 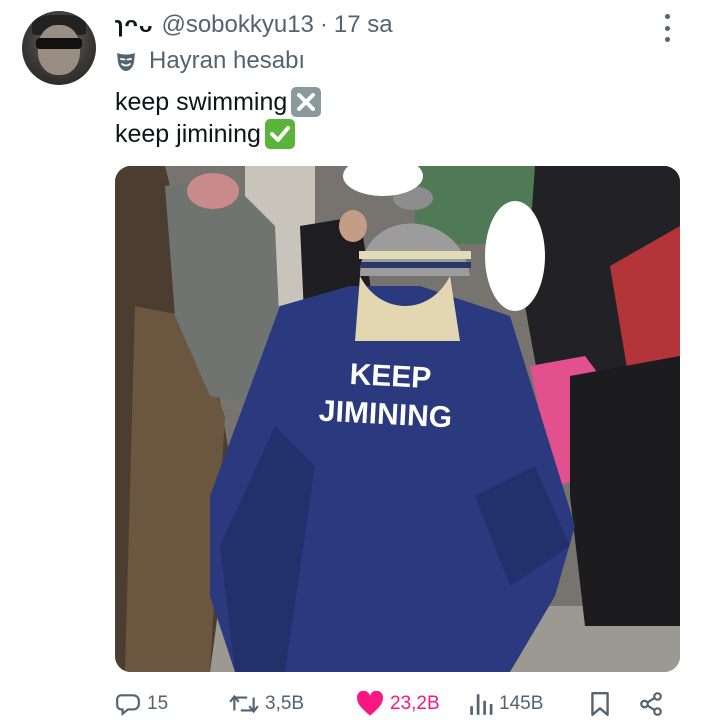 What do you see at coordinates (141, 704) in the screenshot?
I see `reply-button: 15` at bounding box center [141, 704].